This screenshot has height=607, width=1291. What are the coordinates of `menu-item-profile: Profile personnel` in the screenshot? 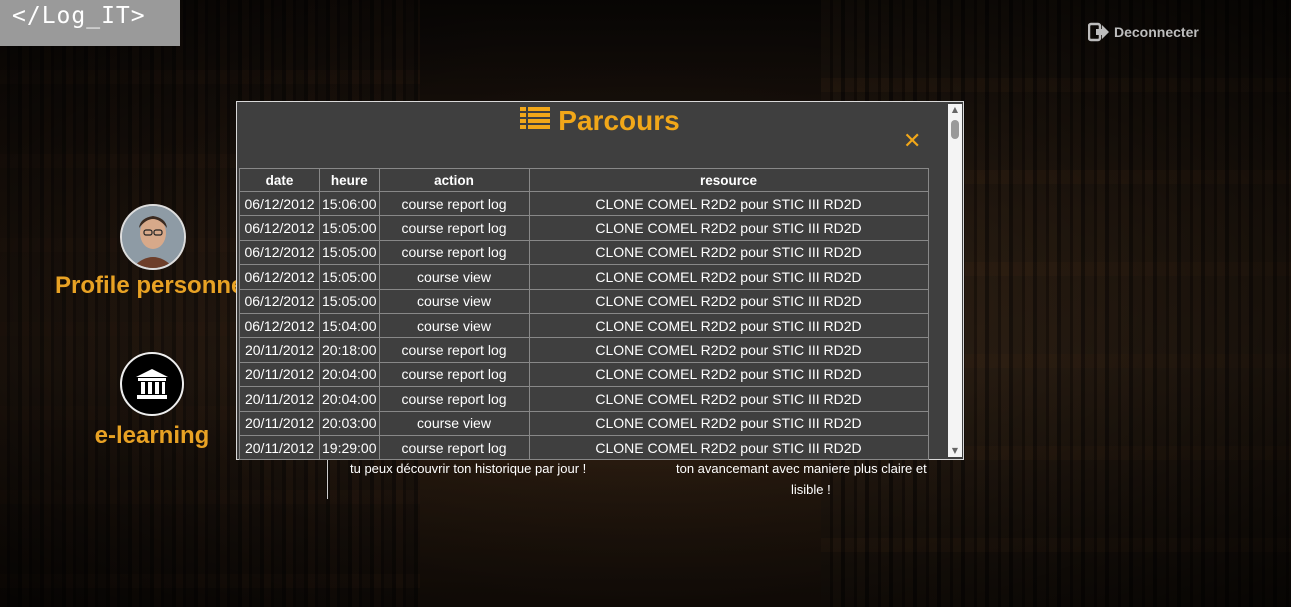 It's located at (153, 252).